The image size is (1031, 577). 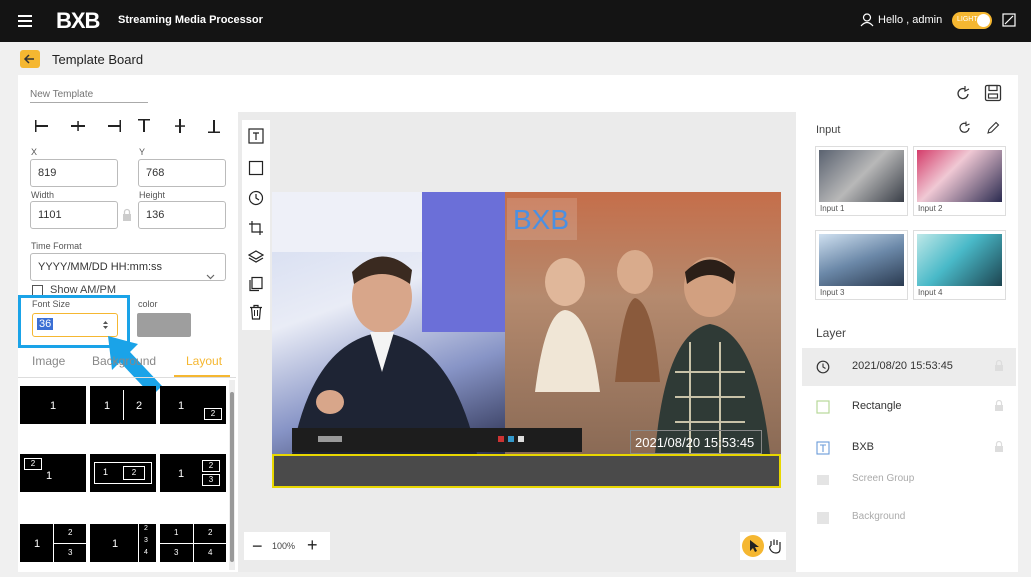 I want to click on layers-tool-icon, so click(x=256, y=256).